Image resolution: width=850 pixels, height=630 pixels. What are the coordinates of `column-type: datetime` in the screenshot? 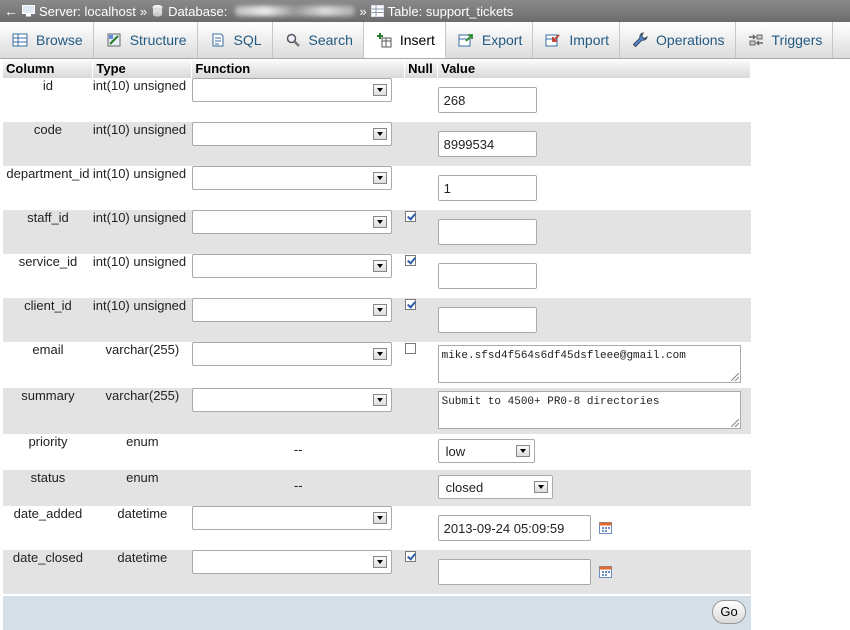 It's located at (142, 572).